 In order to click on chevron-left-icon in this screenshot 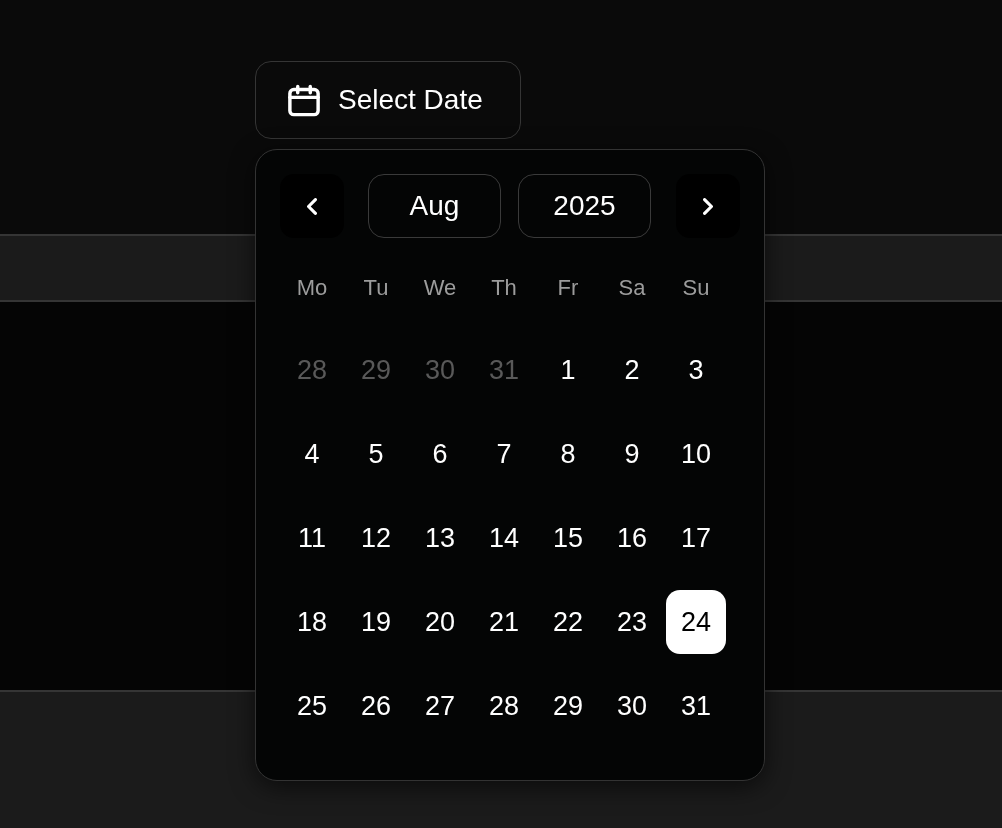, I will do `click(312, 206)`.